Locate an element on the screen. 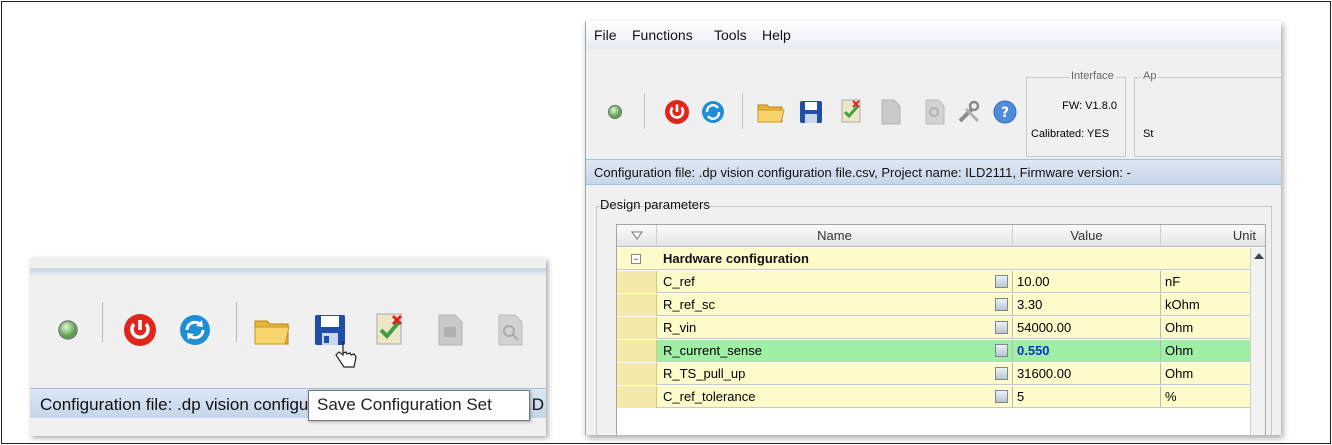  parameter-value: 31600.00 is located at coordinates (1087, 374).